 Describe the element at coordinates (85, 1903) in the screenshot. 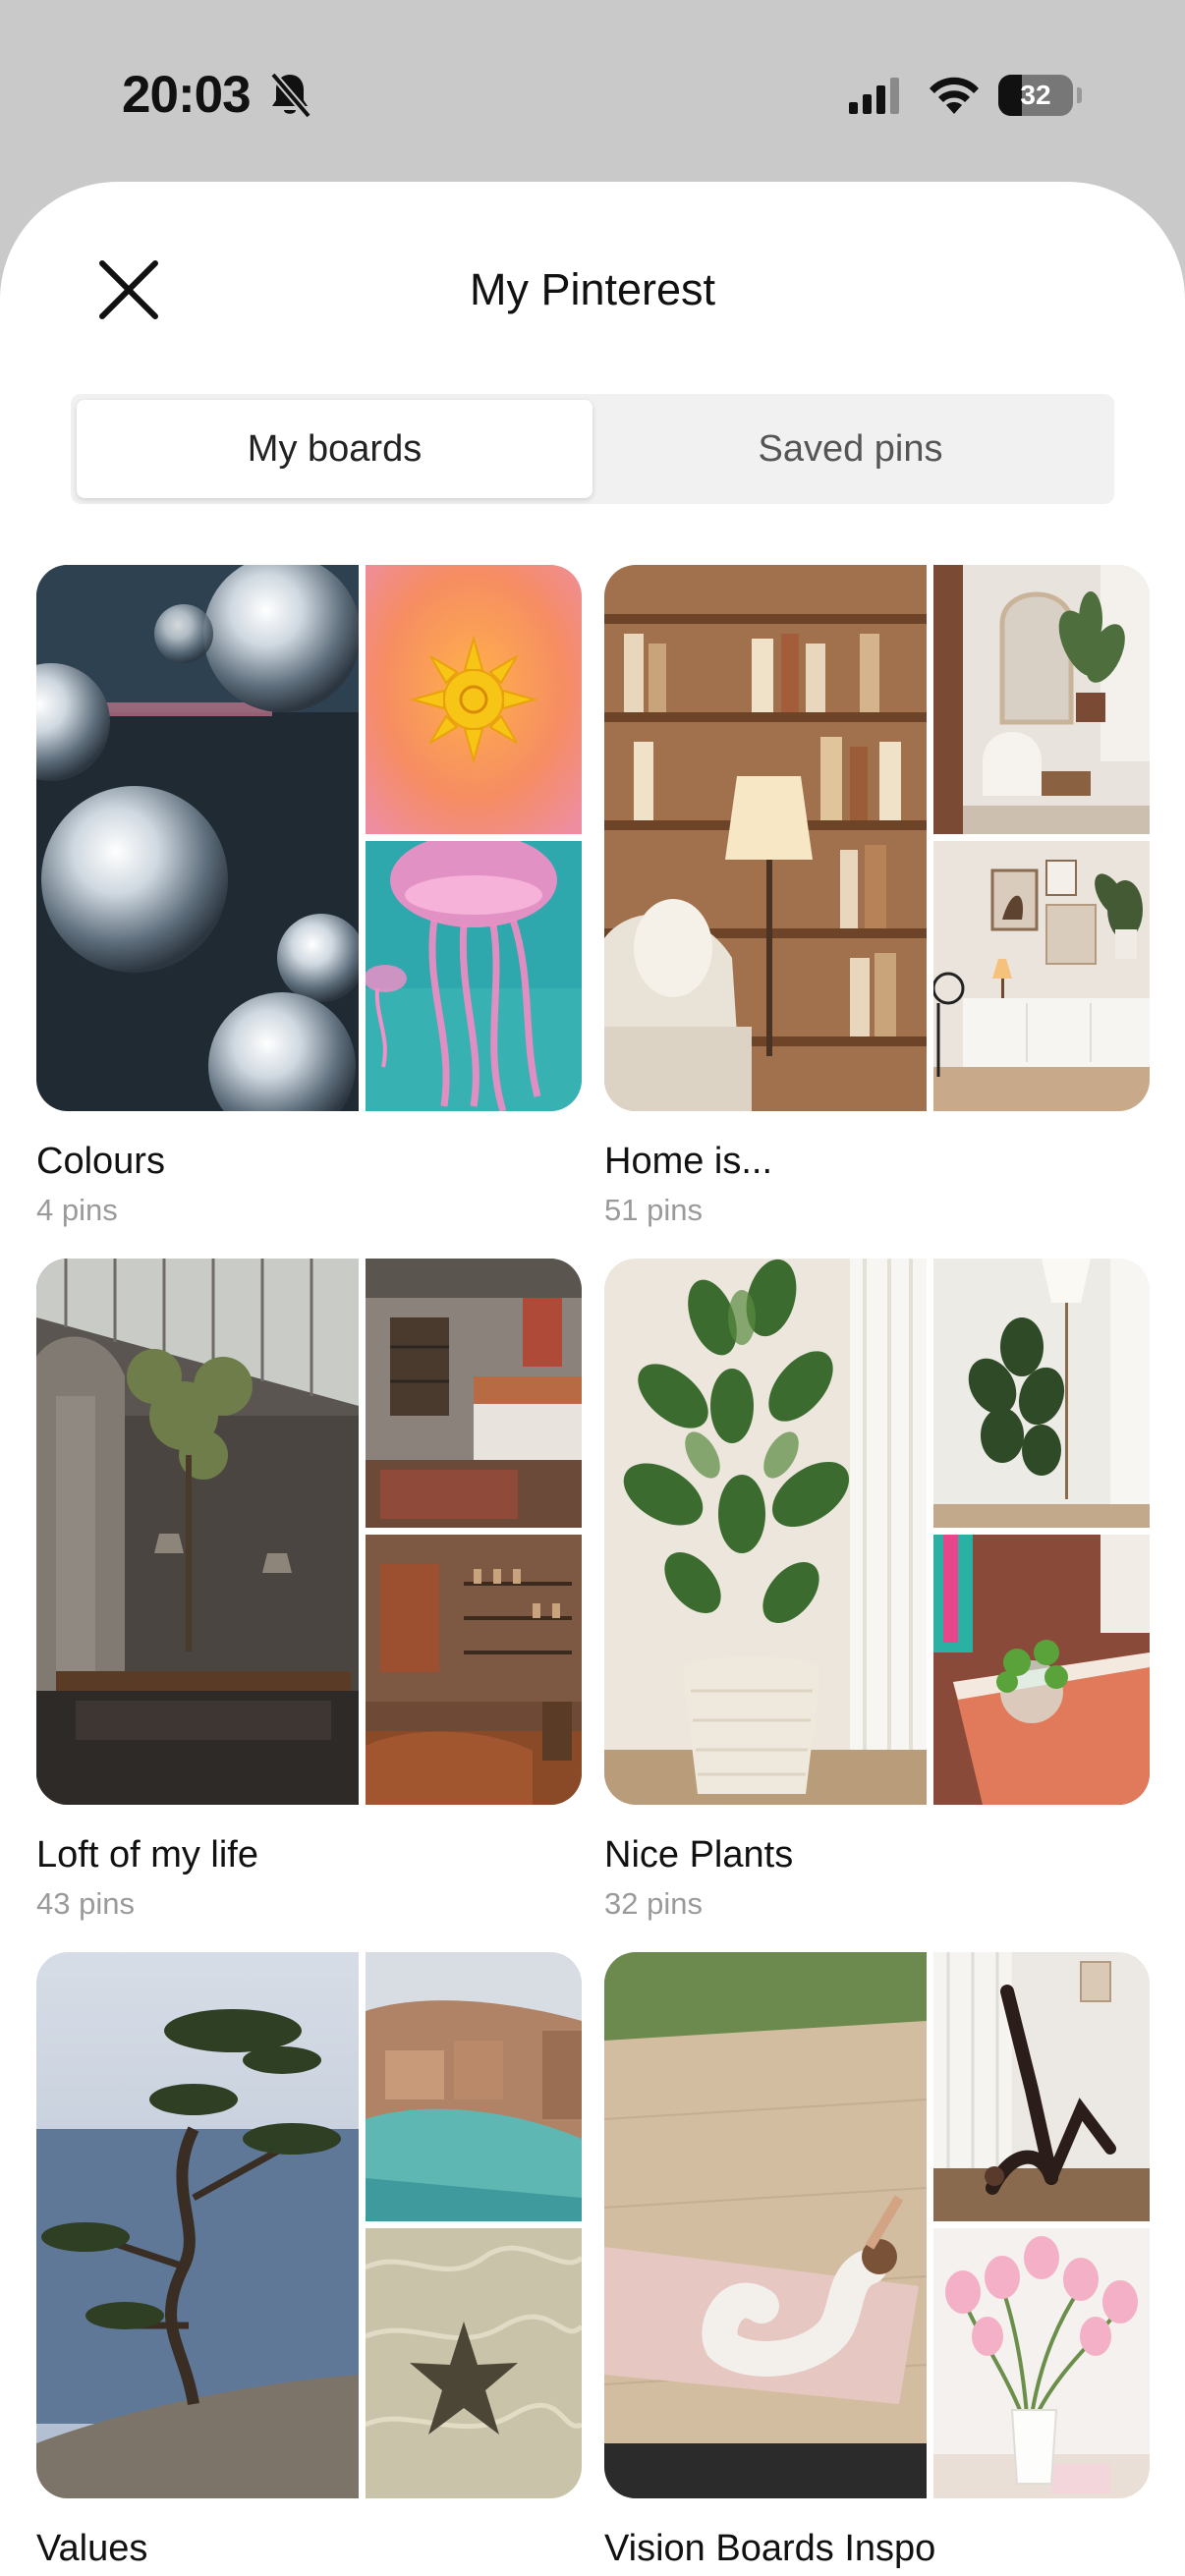

I see `board-pin-count: 43 pins` at that location.